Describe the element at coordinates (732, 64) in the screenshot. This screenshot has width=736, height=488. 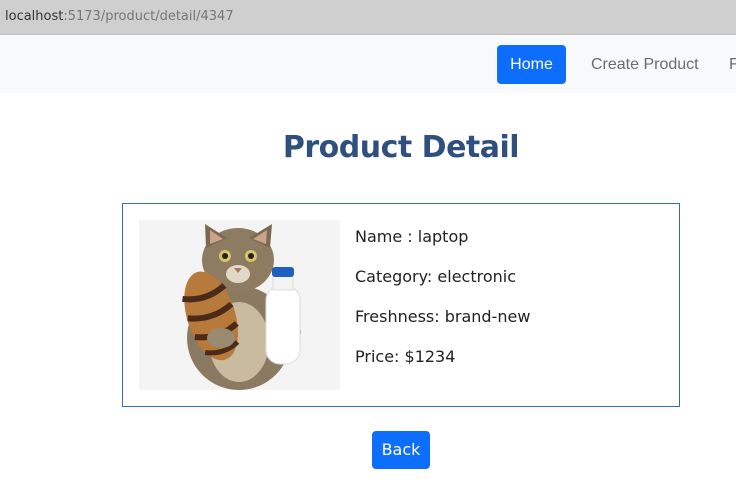
I see `nav-truncated-link: F` at that location.